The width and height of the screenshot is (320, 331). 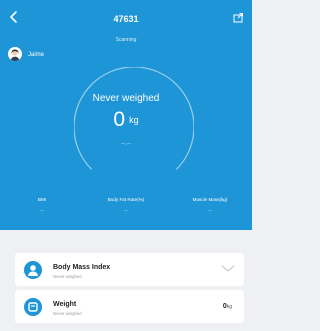 What do you see at coordinates (126, 205) in the screenshot?
I see `metric-body-fat: Body Fat Rate(%) --` at bounding box center [126, 205].